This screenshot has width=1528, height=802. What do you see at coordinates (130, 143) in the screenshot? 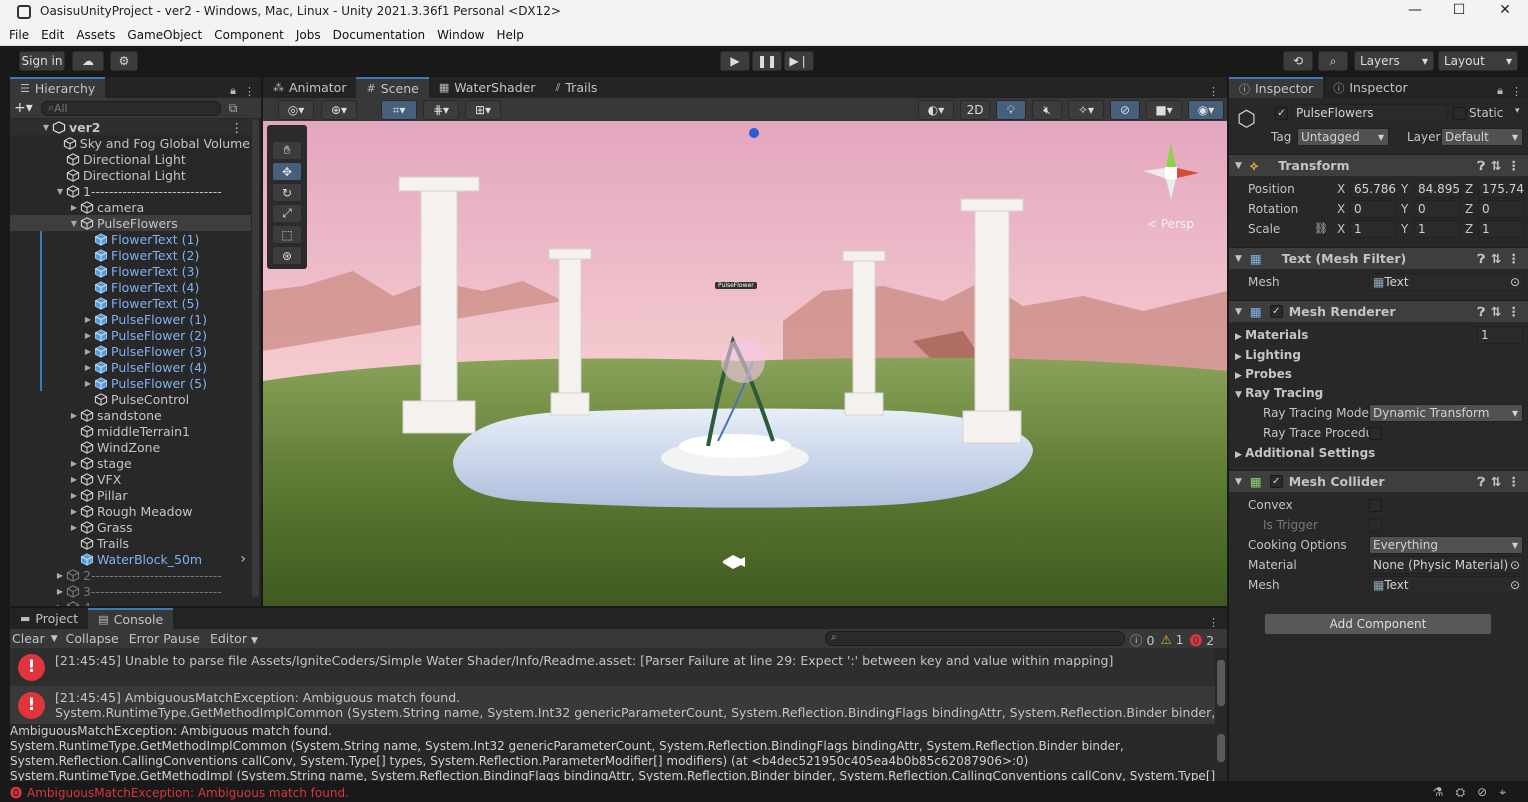
I see `hierarchy-row: Sky and Fog Global Volume` at bounding box center [130, 143].